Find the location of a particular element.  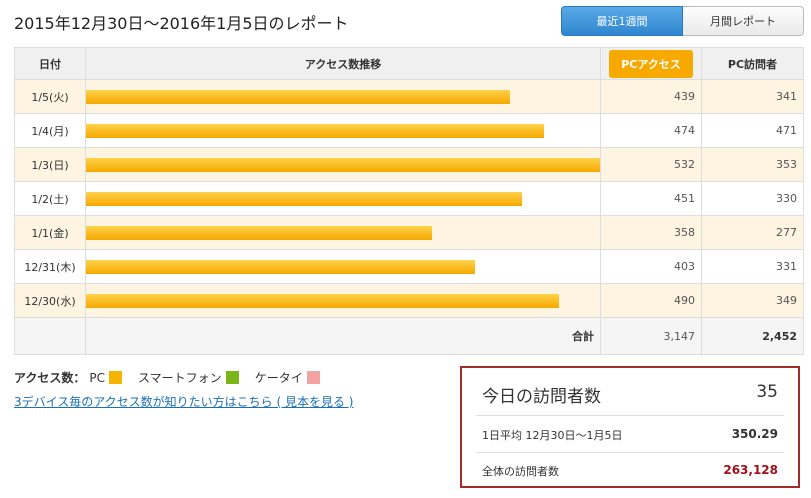

legend-swatch-smartphone is located at coordinates (232, 377).